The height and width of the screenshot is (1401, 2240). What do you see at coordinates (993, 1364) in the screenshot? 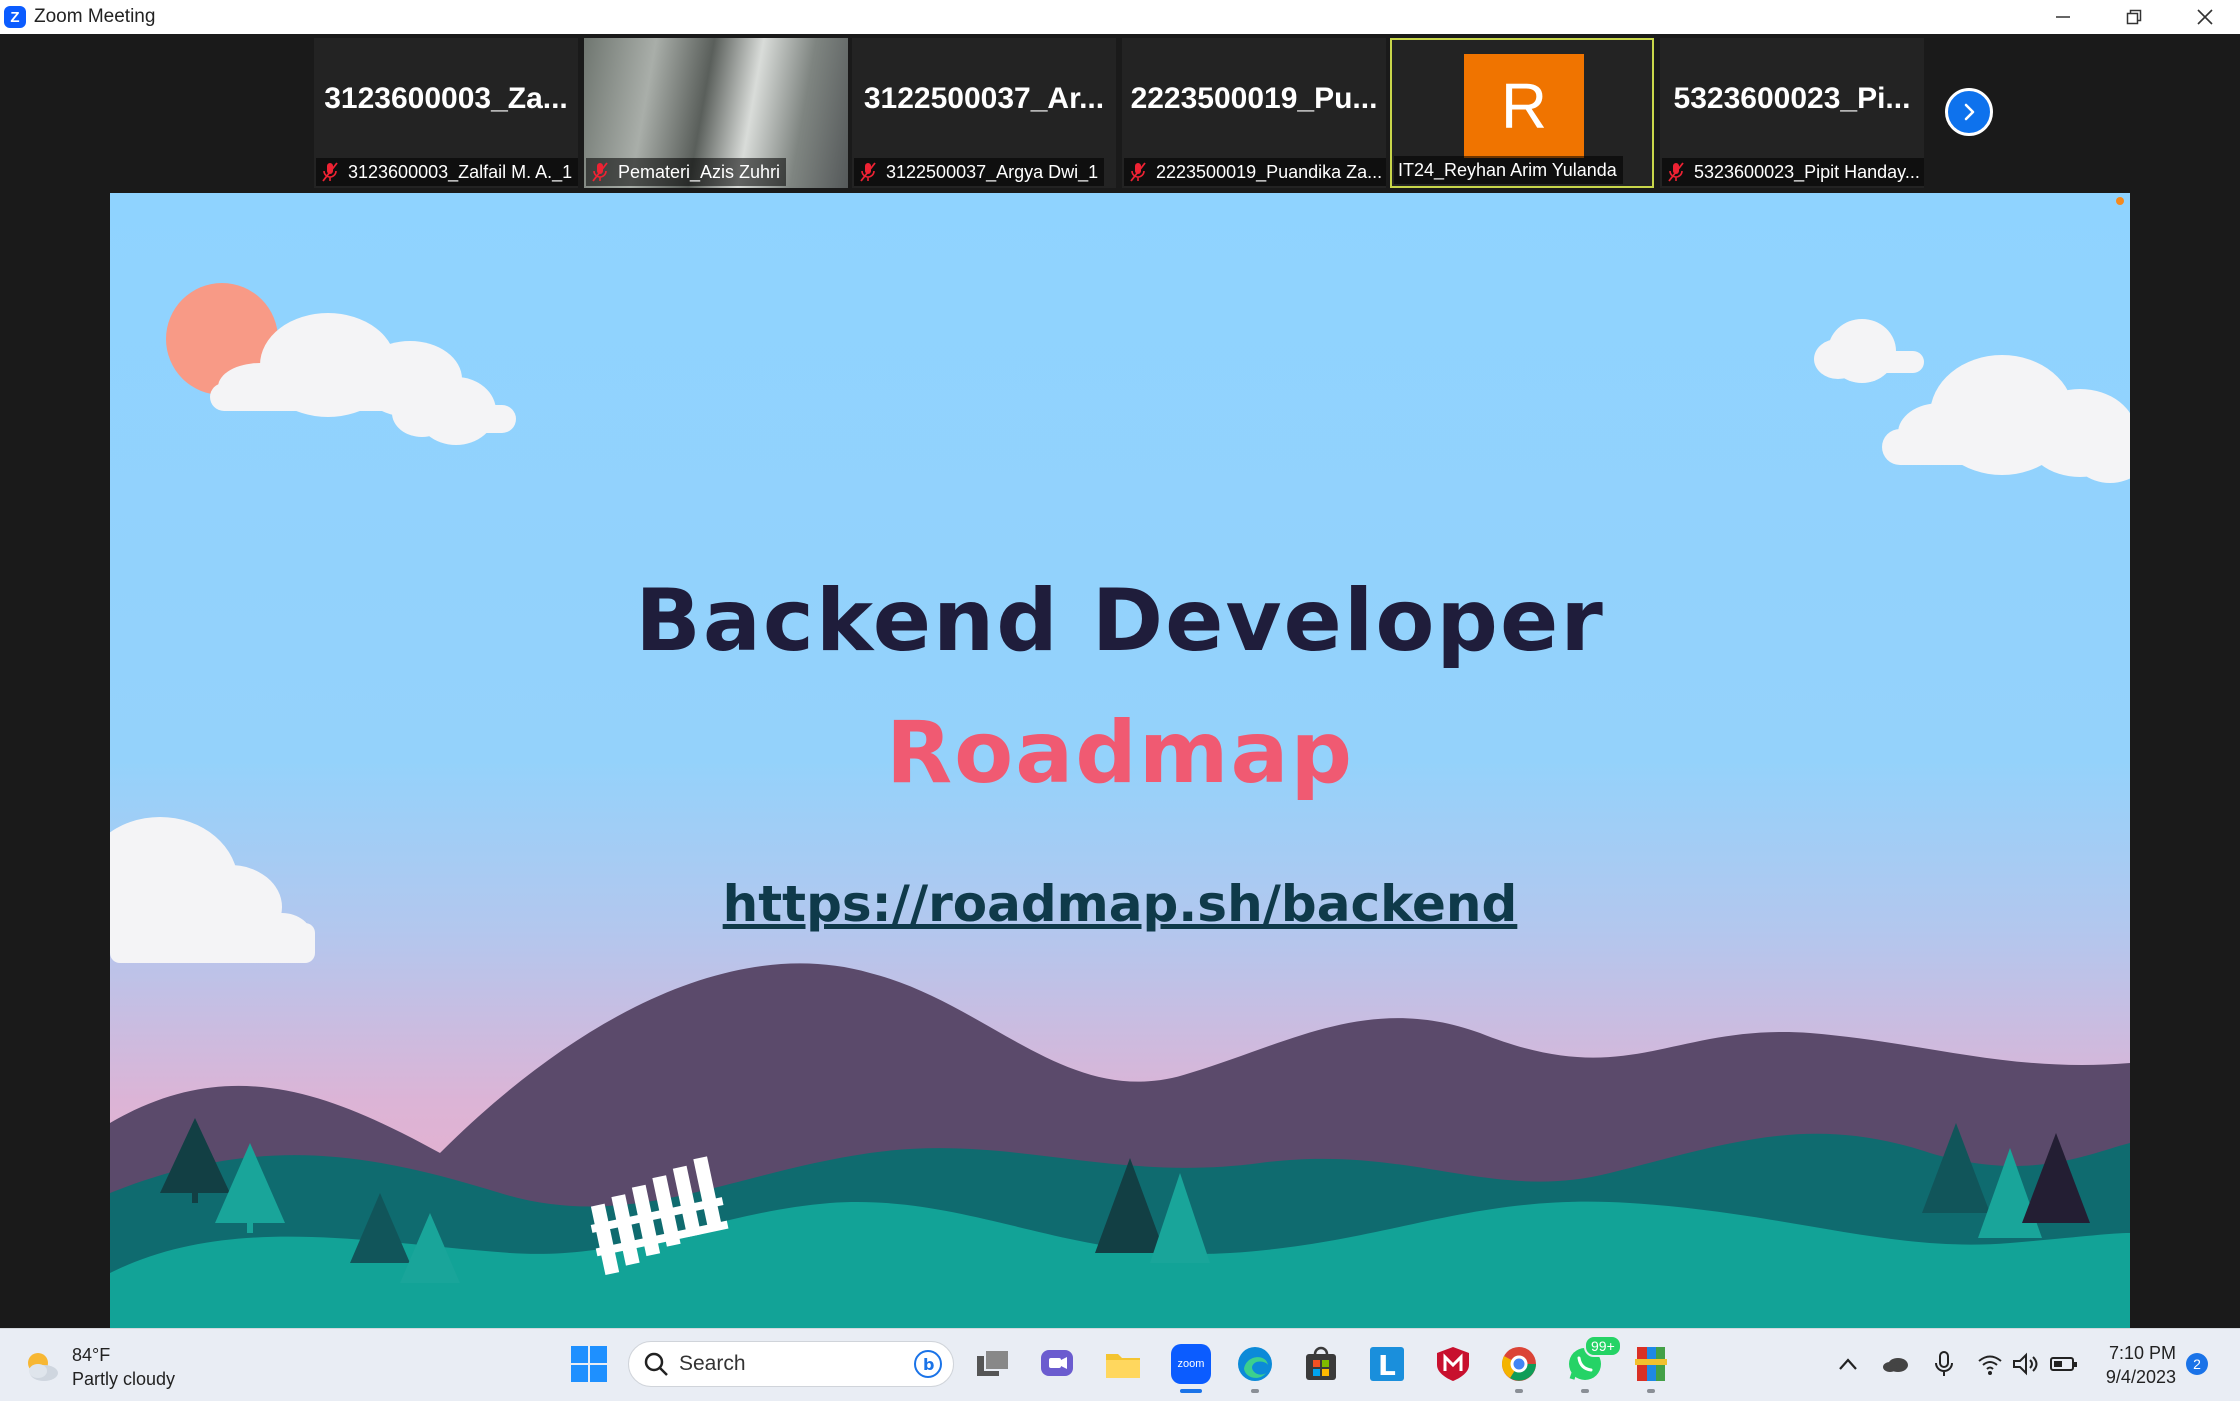
I see `task-view-button` at bounding box center [993, 1364].